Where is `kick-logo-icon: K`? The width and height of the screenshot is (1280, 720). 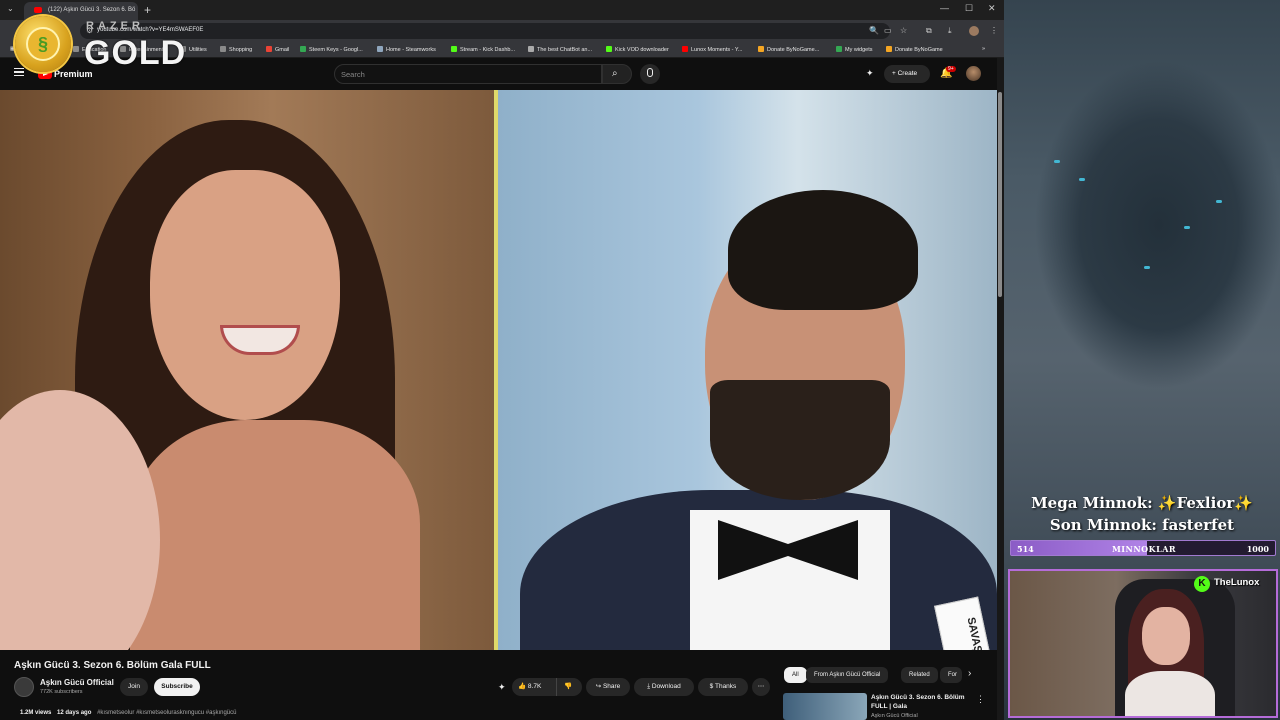
kick-logo-icon: K is located at coordinates (1202, 584).